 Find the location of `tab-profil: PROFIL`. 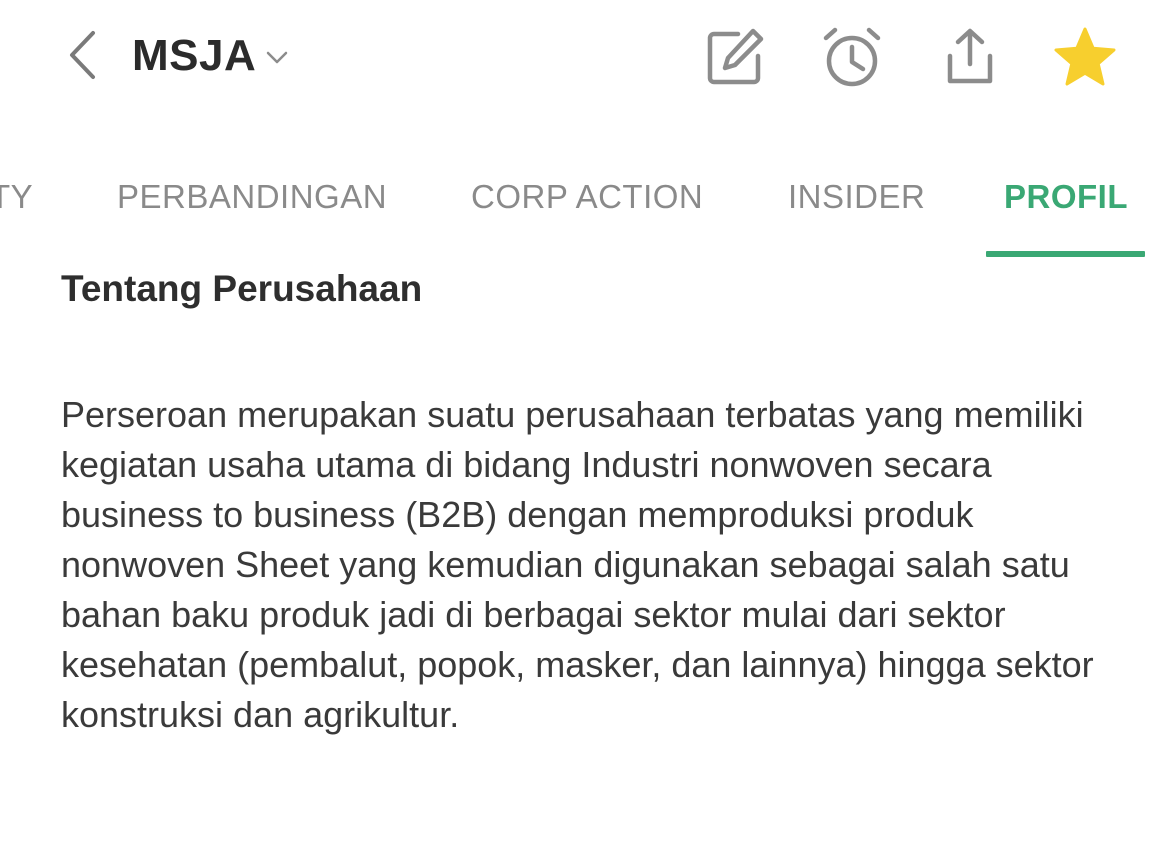

tab-profil: PROFIL is located at coordinates (1066, 209).